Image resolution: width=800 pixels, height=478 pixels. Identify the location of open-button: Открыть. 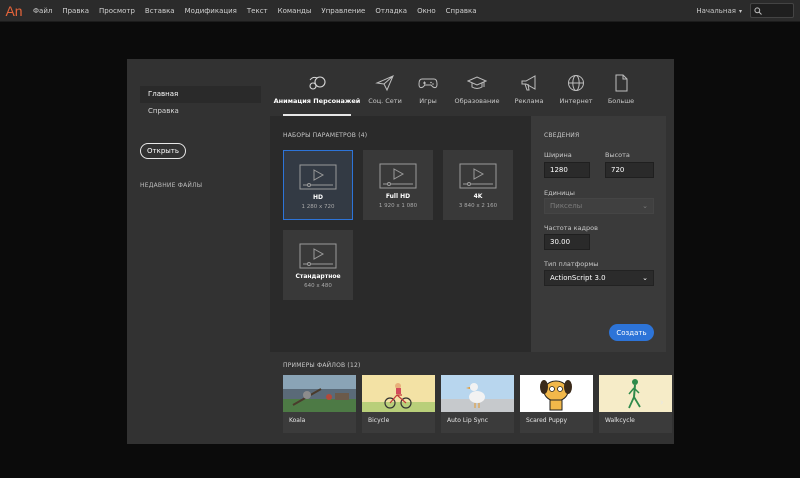
(163, 151).